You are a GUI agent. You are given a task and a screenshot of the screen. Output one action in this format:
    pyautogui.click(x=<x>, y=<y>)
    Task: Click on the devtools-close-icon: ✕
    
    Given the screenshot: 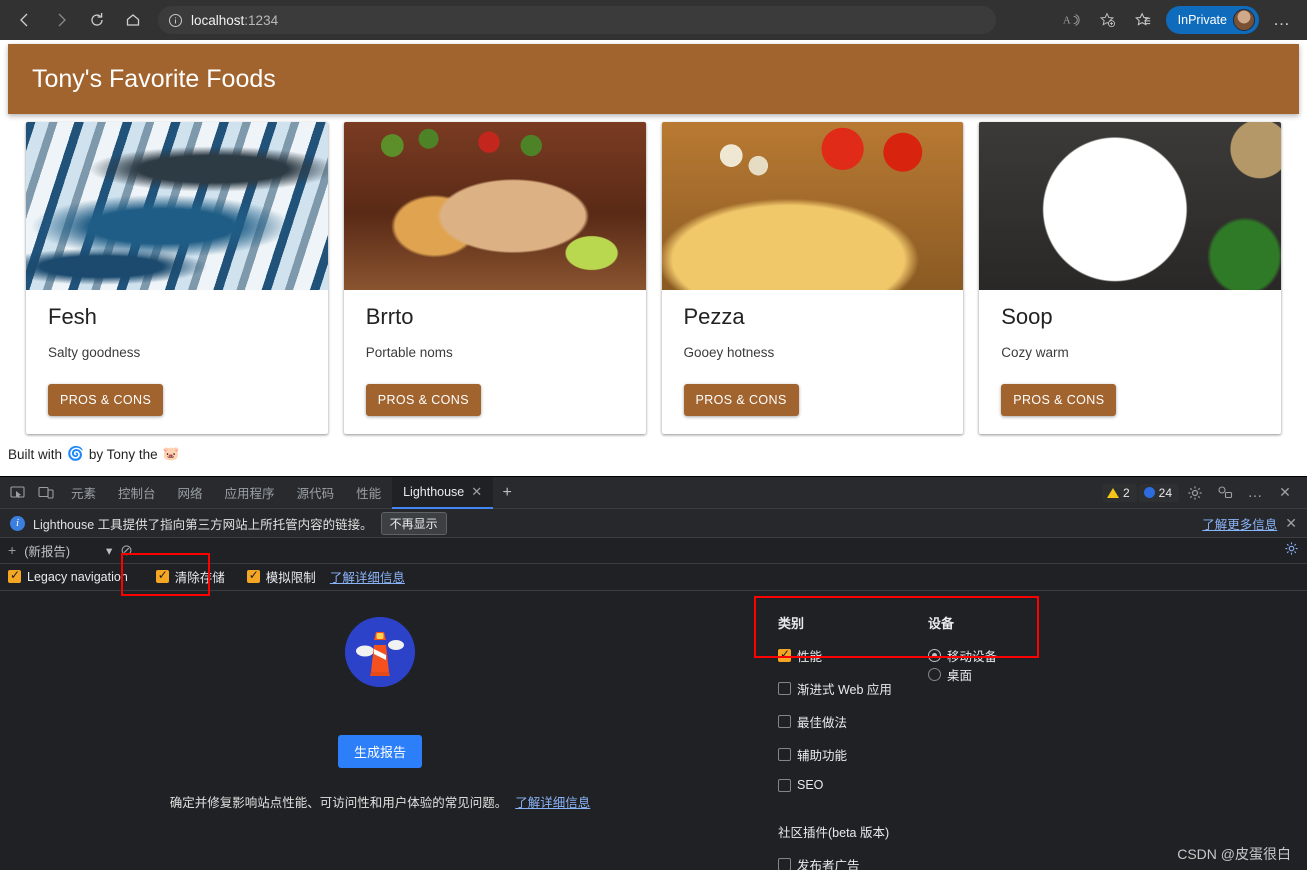 What is the action you would take?
    pyautogui.click(x=1285, y=493)
    